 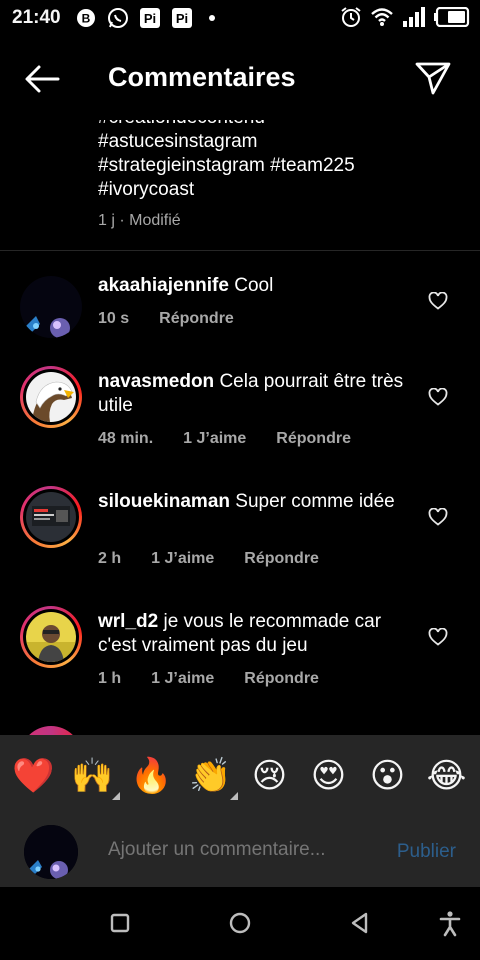 What do you see at coordinates (382, 20) in the screenshot?
I see `wifi-icon` at bounding box center [382, 20].